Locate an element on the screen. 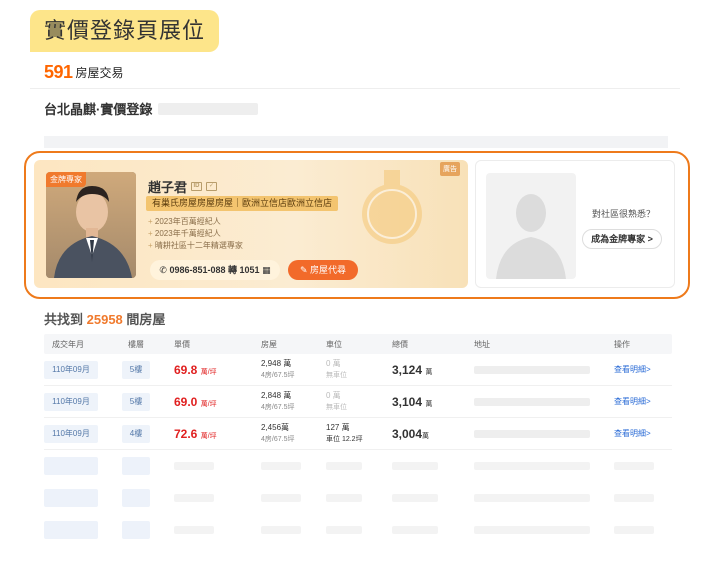  ad-badge: 廣告 is located at coordinates (450, 169).